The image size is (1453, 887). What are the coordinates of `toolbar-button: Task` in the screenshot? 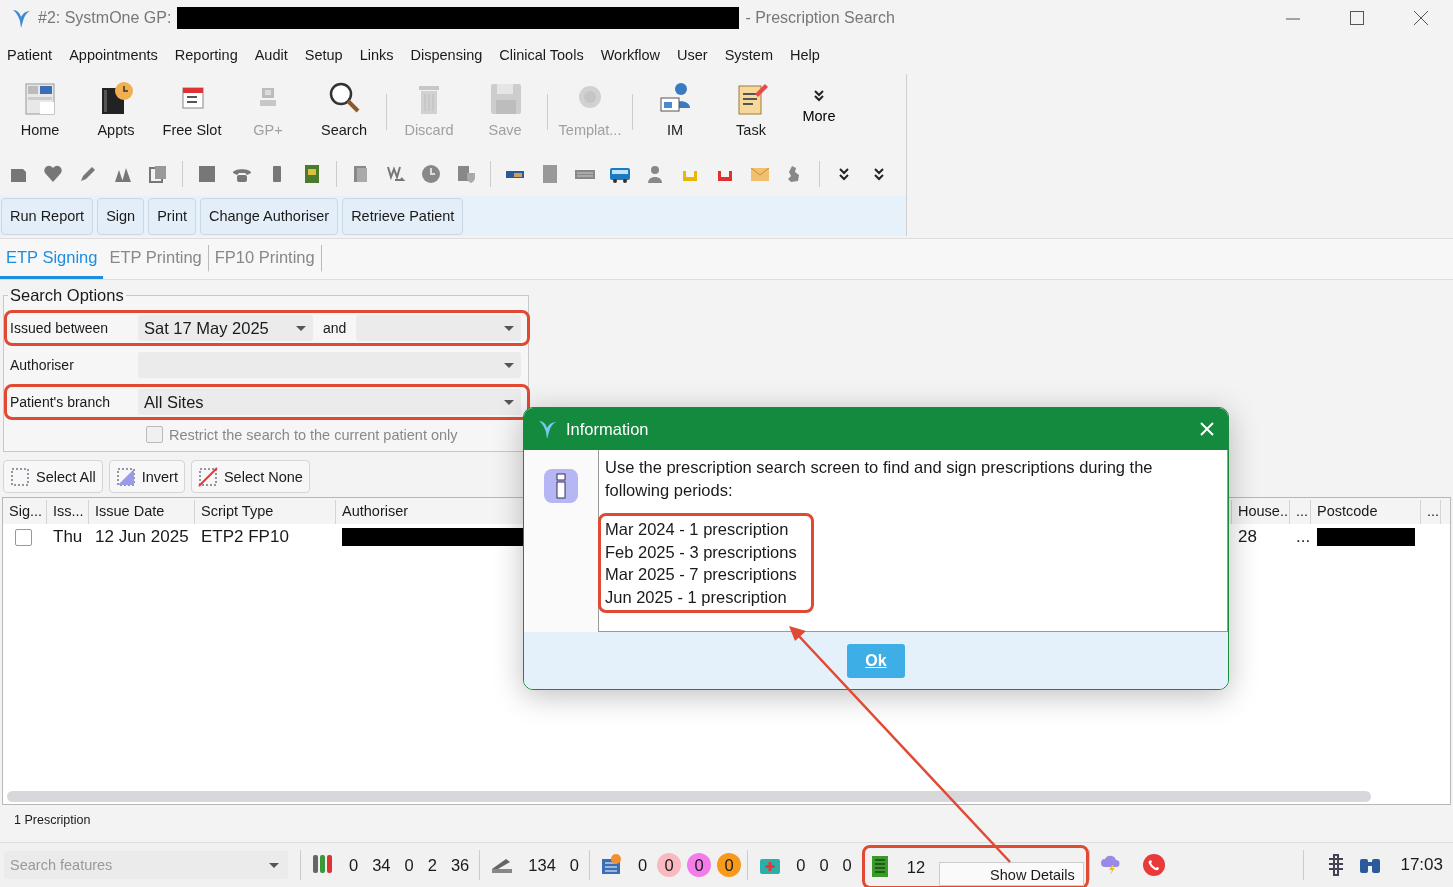 It's located at (751, 109).